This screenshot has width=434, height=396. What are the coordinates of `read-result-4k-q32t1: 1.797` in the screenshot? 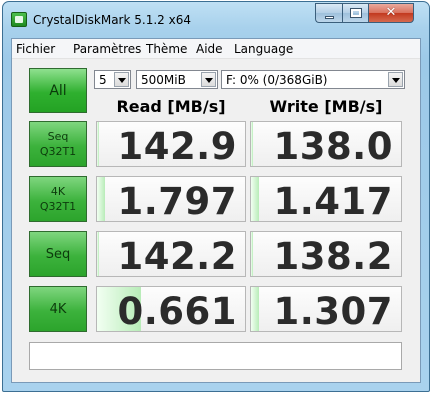 It's located at (171, 199).